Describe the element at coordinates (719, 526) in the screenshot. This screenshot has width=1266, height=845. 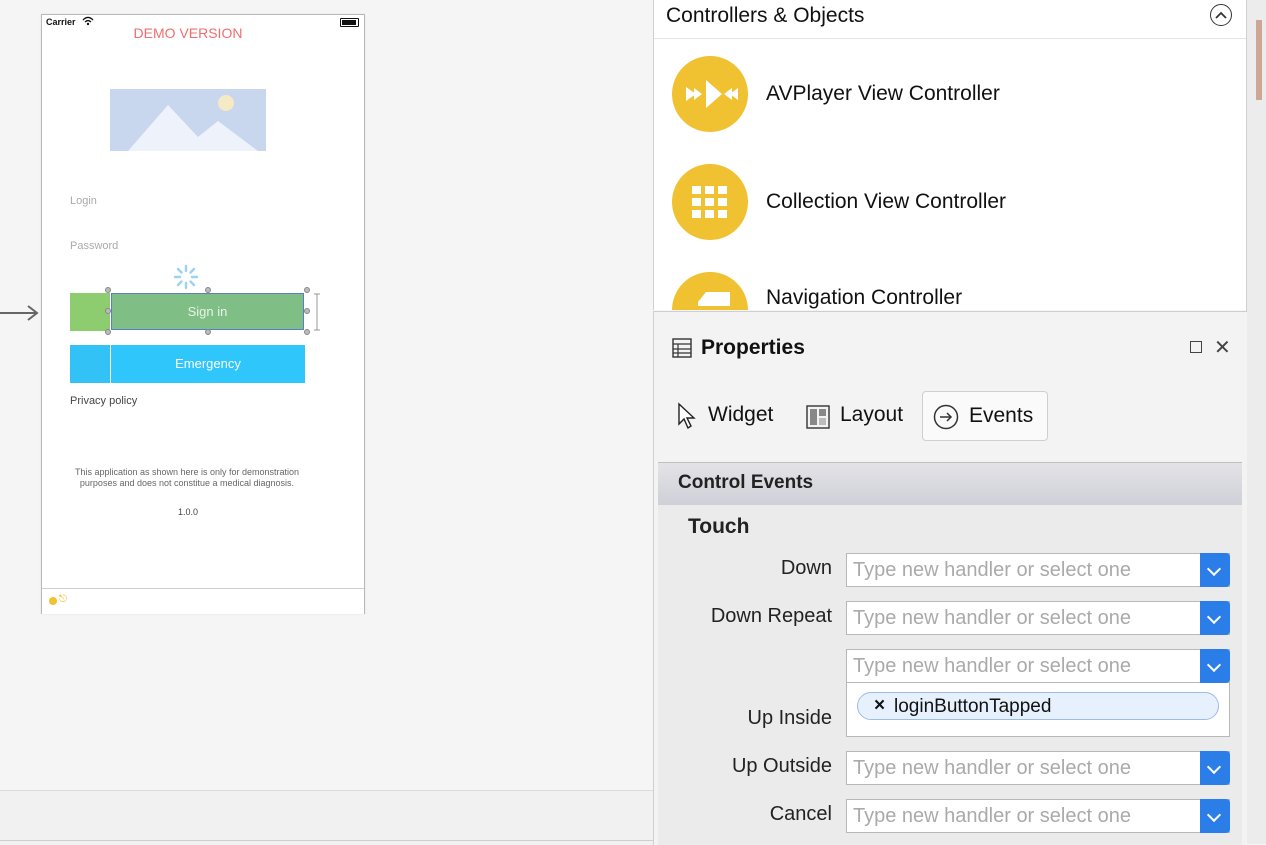
I see `touch-group-title: Touch` at that location.